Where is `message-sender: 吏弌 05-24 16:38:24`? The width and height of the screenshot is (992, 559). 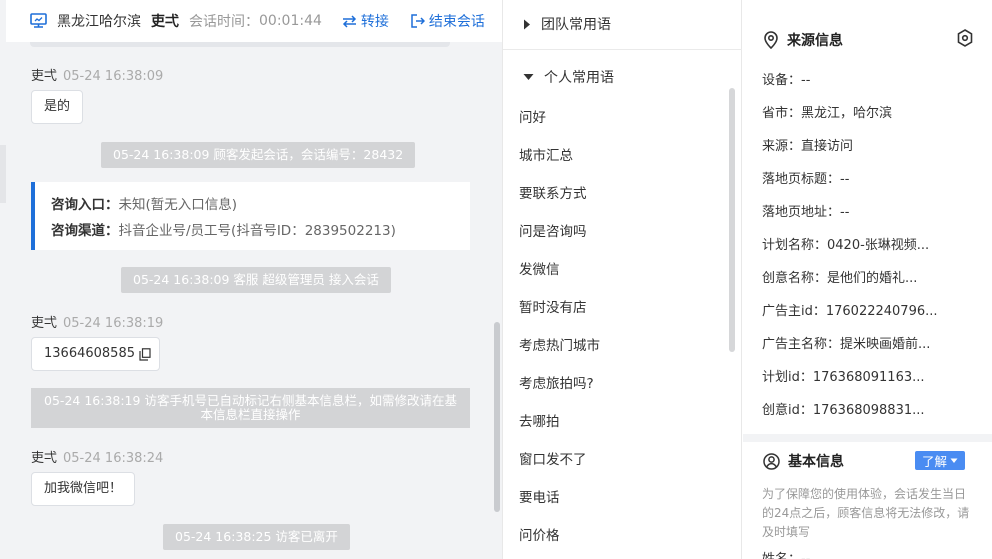
message-sender: 吏弌 05-24 16:38:24 is located at coordinates (97, 456).